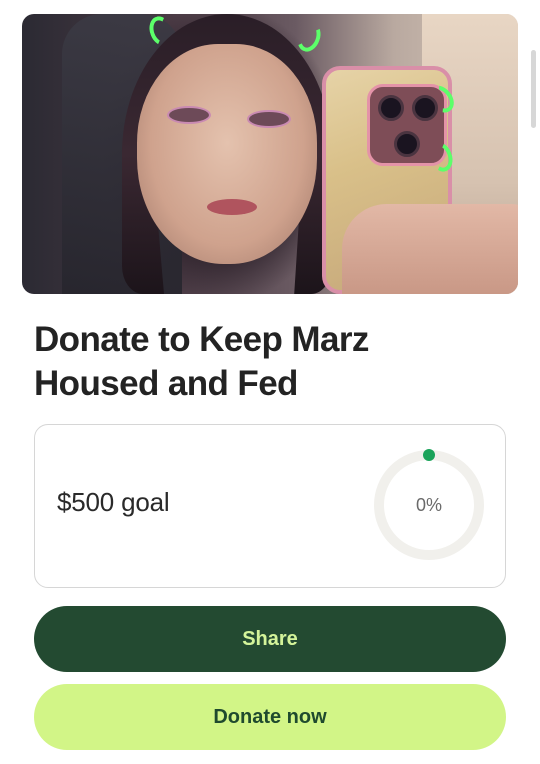  I want to click on share-button: Share, so click(270, 639).